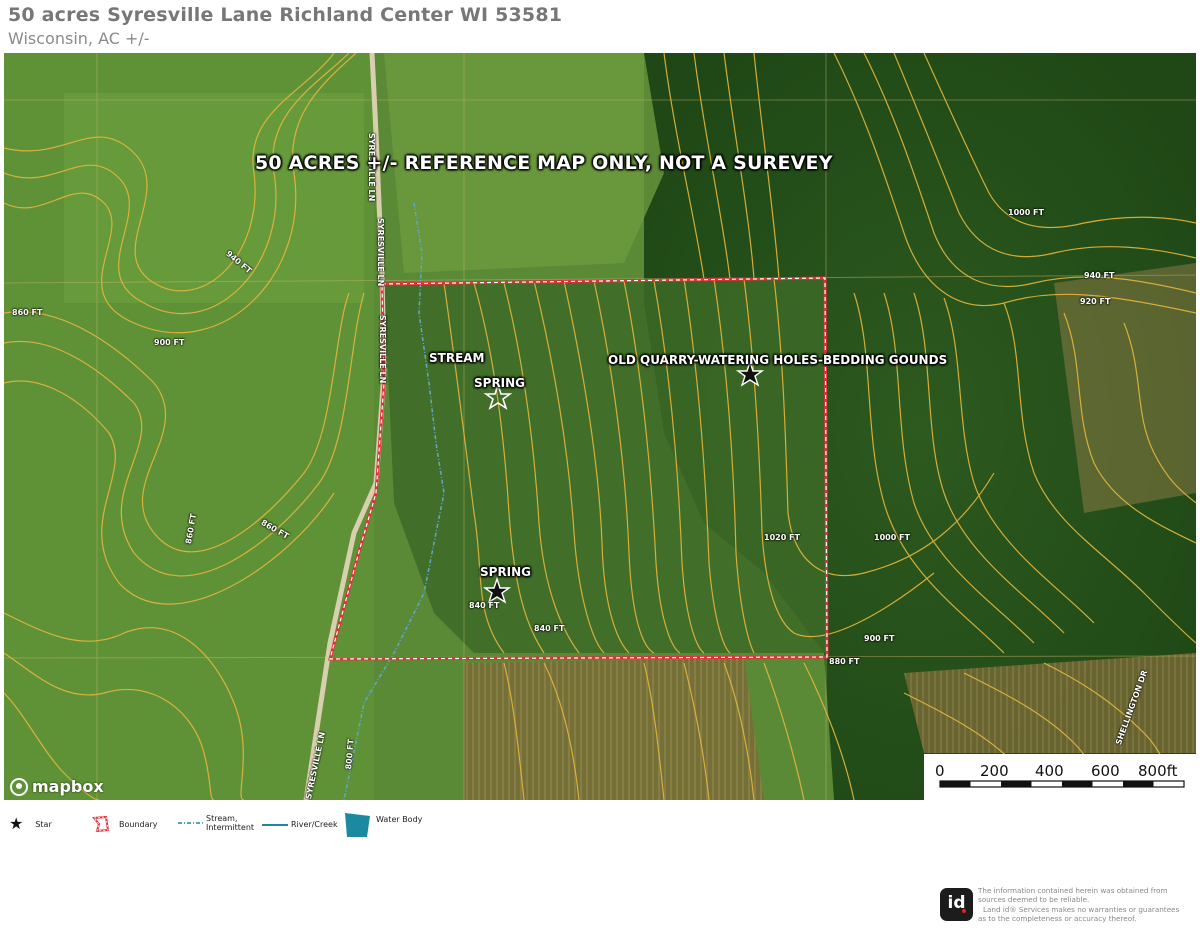 The image size is (1200, 928). What do you see at coordinates (399, 819) in the screenshot?
I see `legend-label: Water Body` at bounding box center [399, 819].